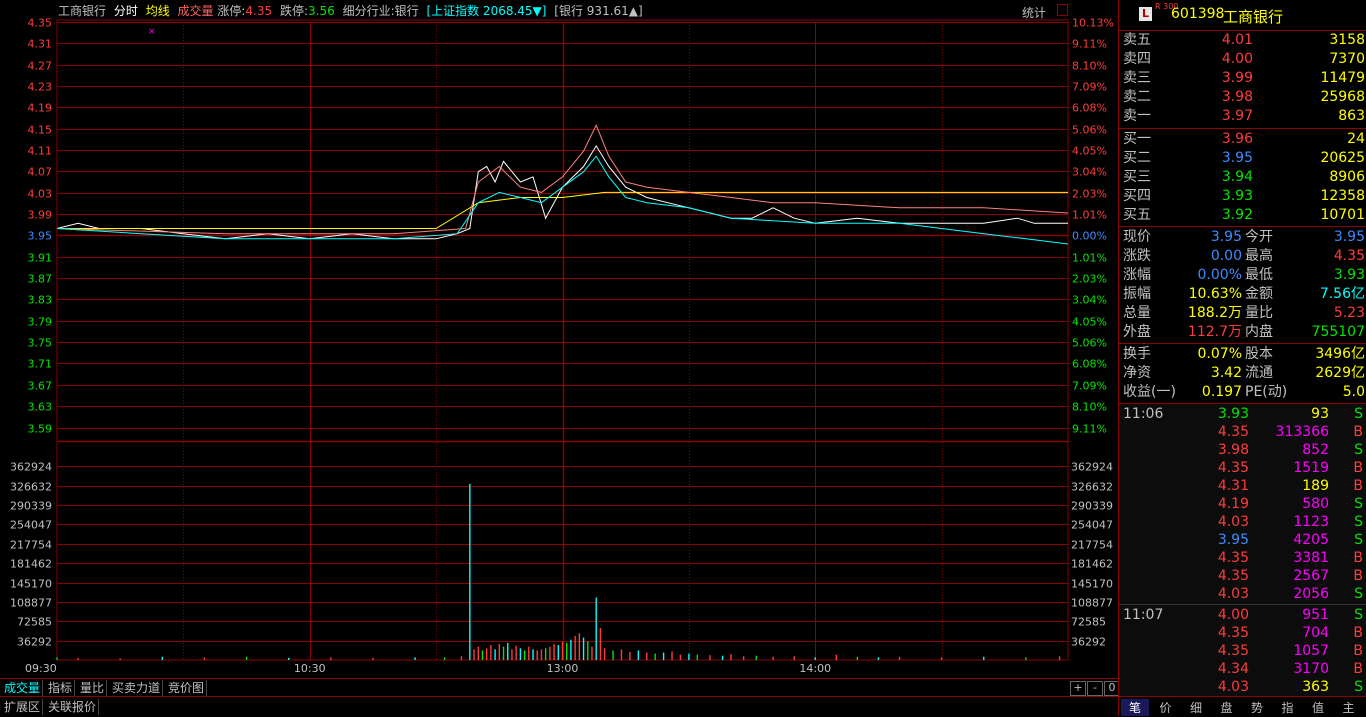  I want to click on index-quote: [上证指数 2068.45▼], so click(486, 11).